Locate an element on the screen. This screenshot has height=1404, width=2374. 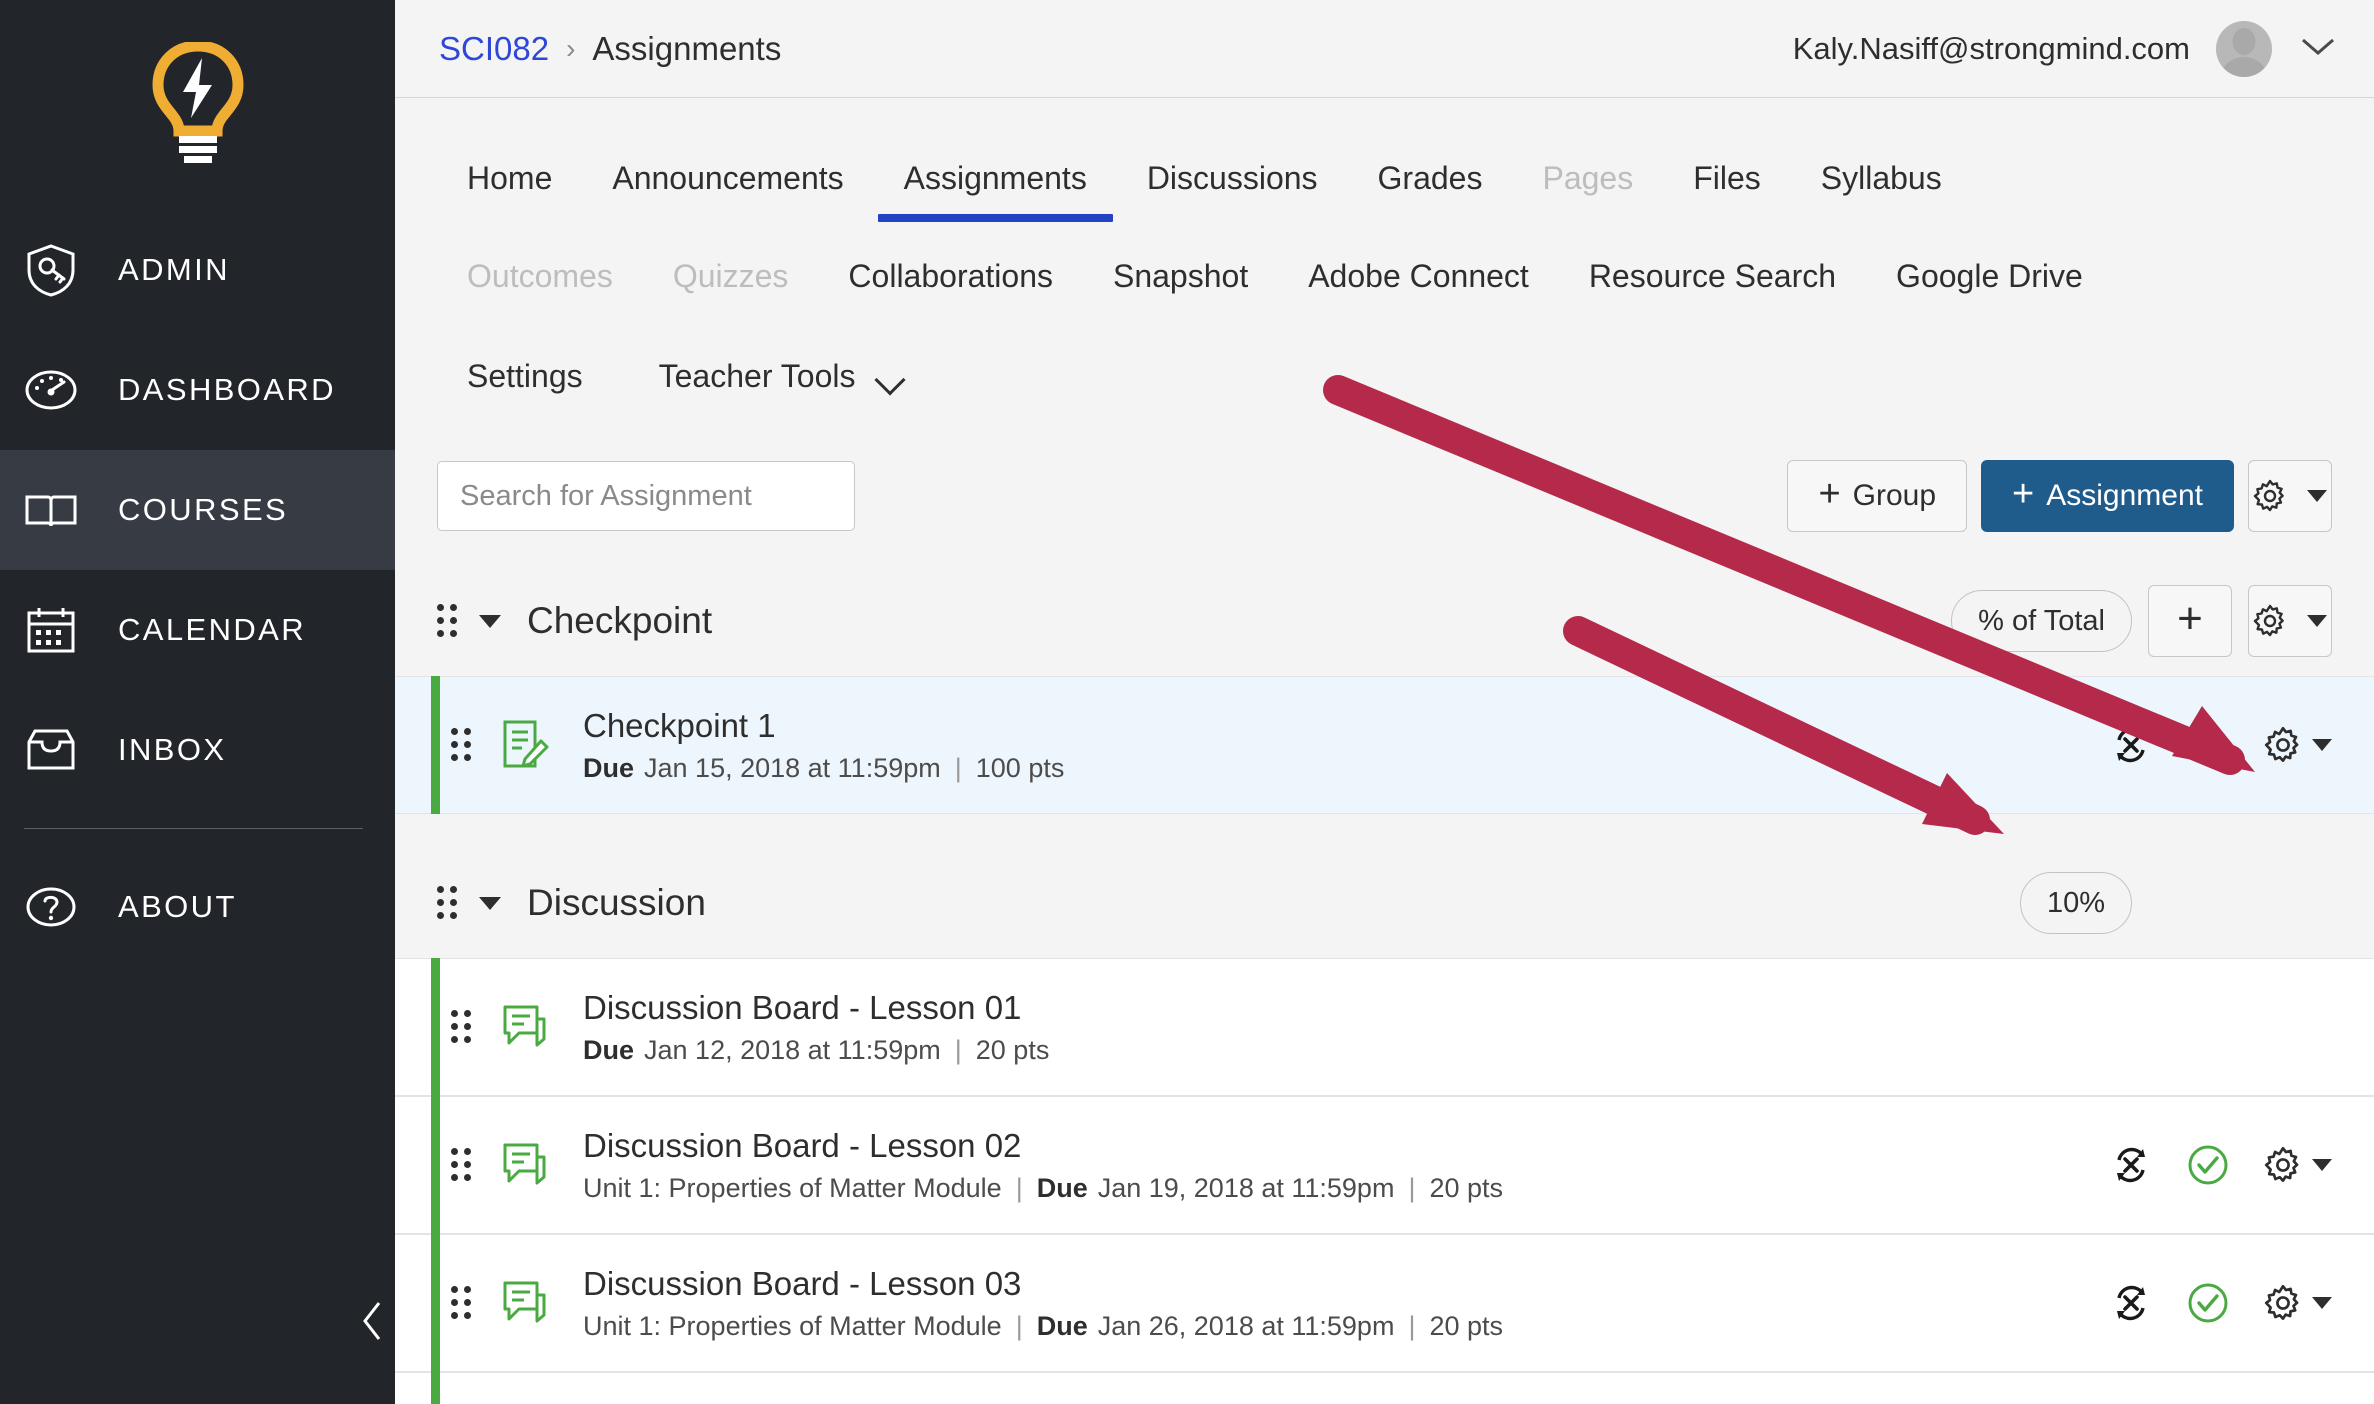
collapse-sidebar-button is located at coordinates (372, 1321).